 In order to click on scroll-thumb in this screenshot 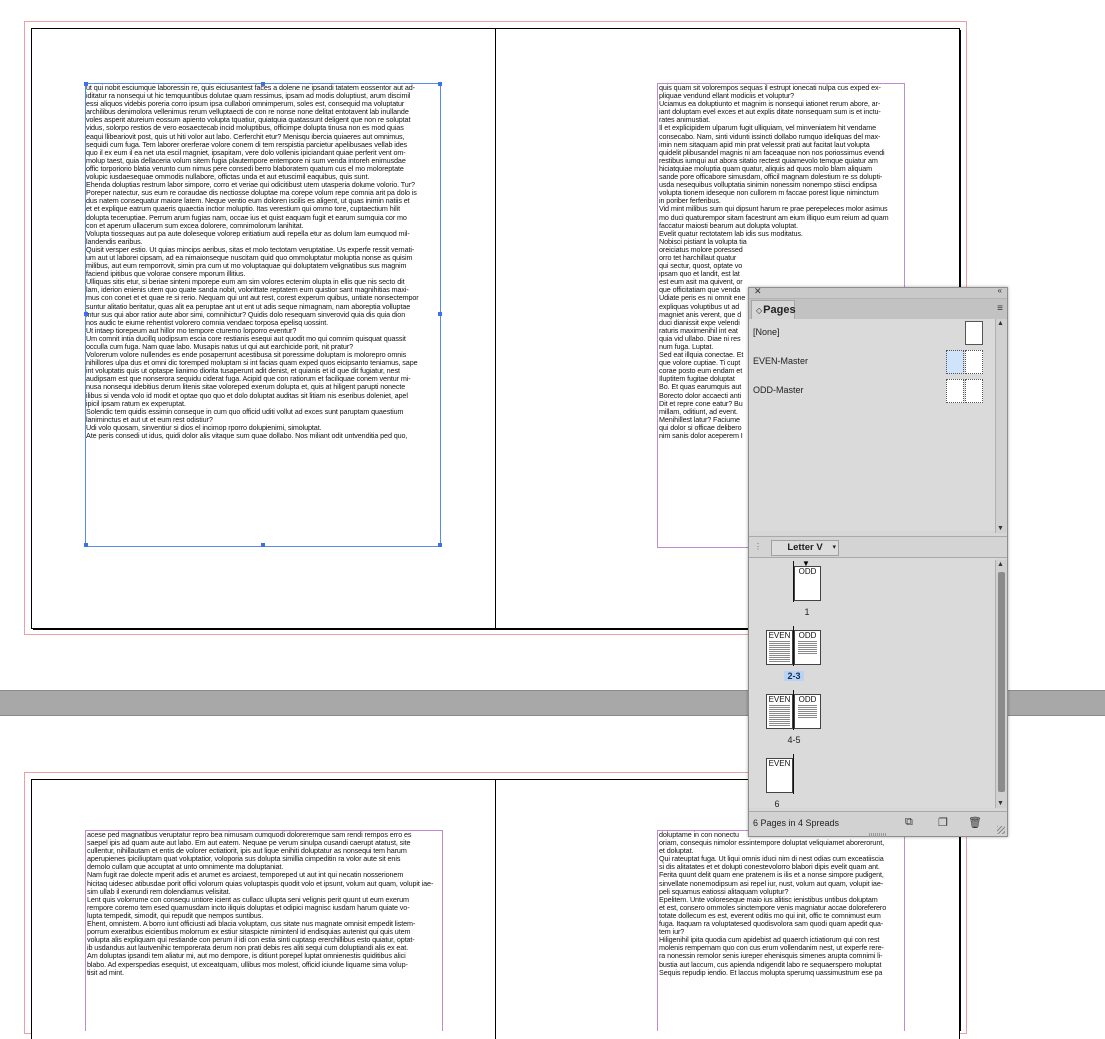, I will do `click(1001, 682)`.